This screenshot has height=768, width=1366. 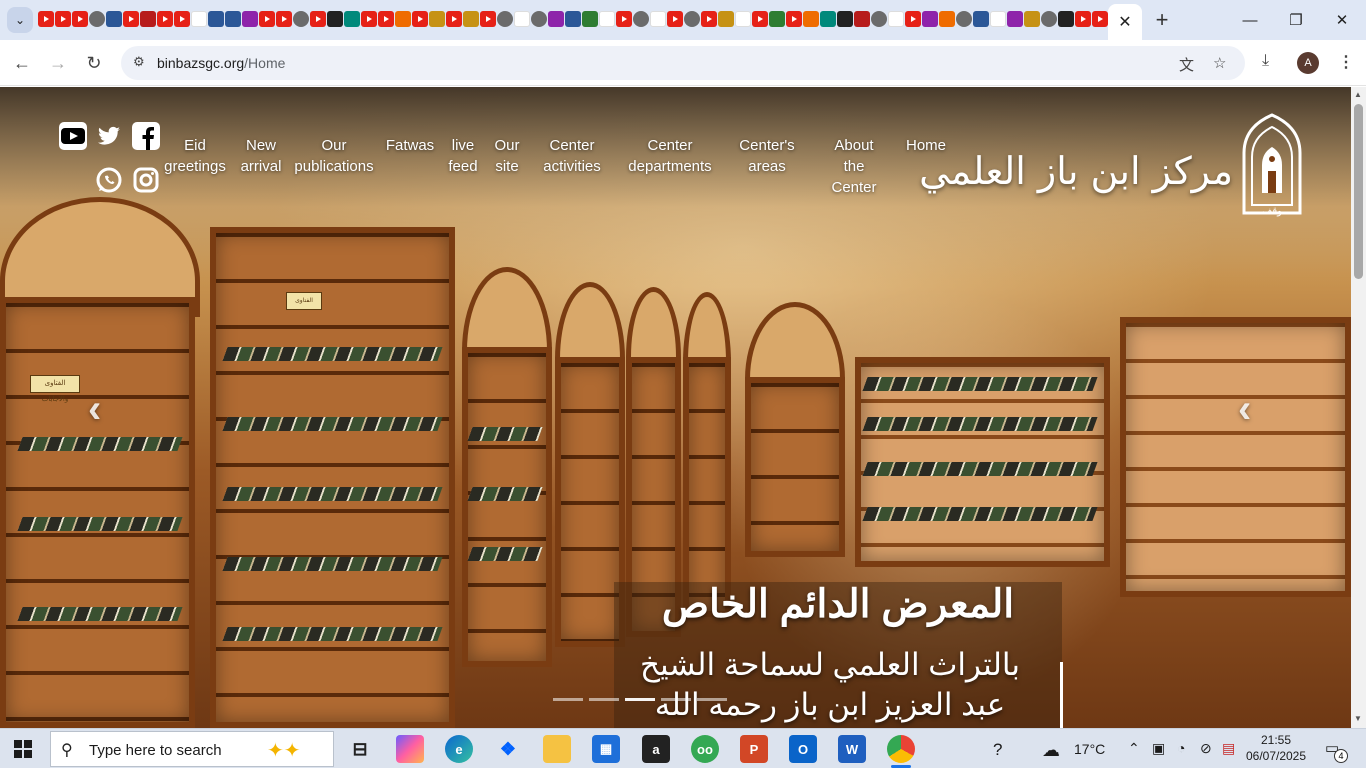 What do you see at coordinates (803, 749) in the screenshot?
I see `outlook-icon: O` at bounding box center [803, 749].